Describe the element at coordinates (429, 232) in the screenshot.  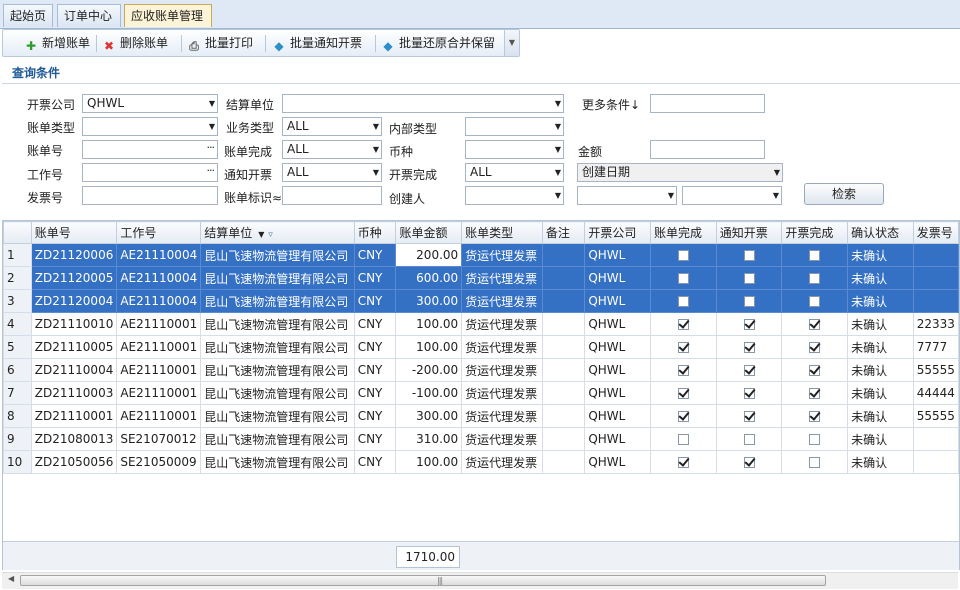
I see `col-header-amount: 账单金额` at that location.